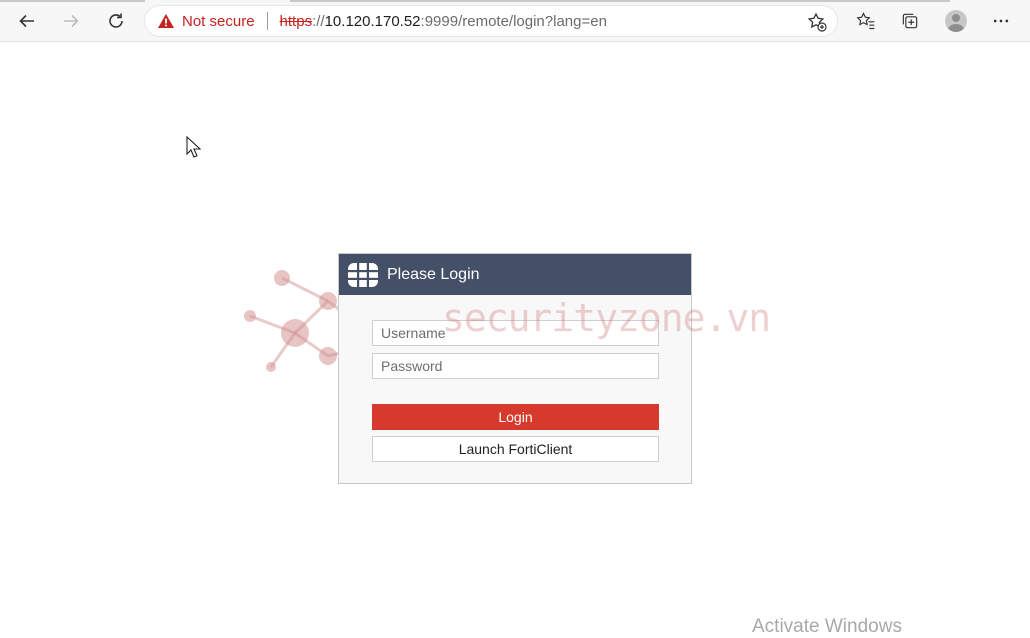 The width and height of the screenshot is (1030, 638). Describe the element at coordinates (515, 449) in the screenshot. I see `launch-forticlient-button: Launch FortiClient` at that location.